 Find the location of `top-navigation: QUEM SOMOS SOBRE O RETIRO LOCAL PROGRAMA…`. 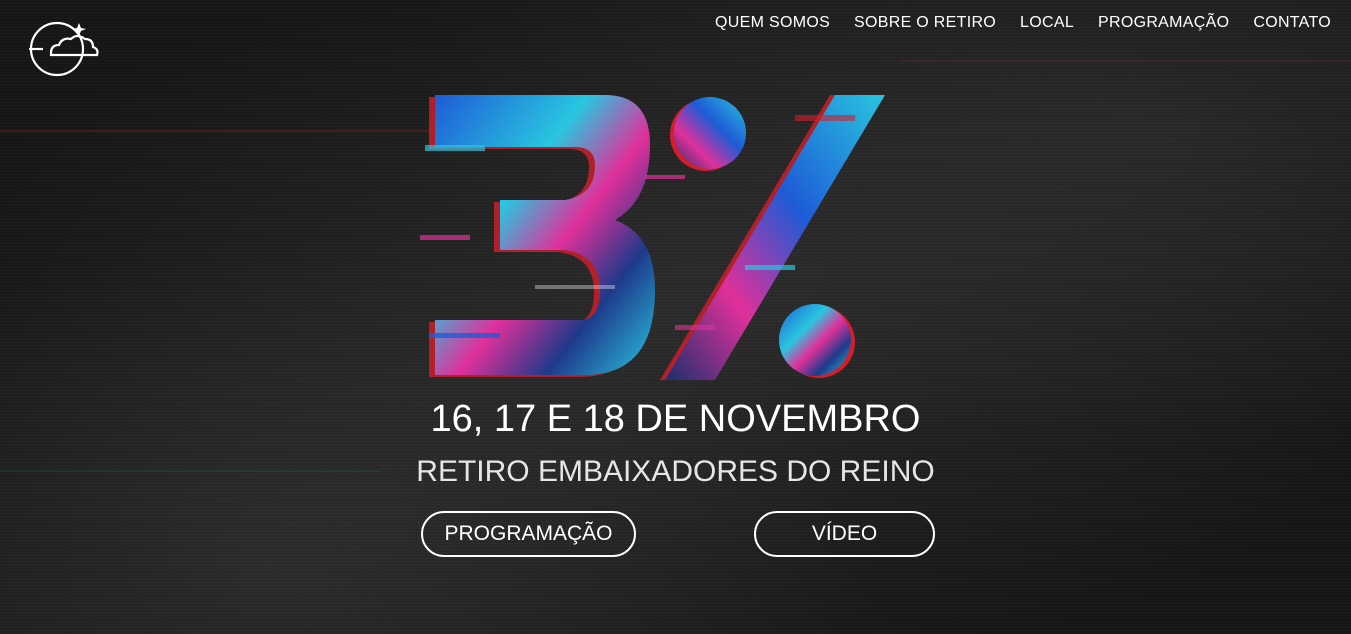

top-navigation: QUEM SOMOS SOBRE O RETIRO LOCAL PROGRAMA… is located at coordinates (1023, 23).